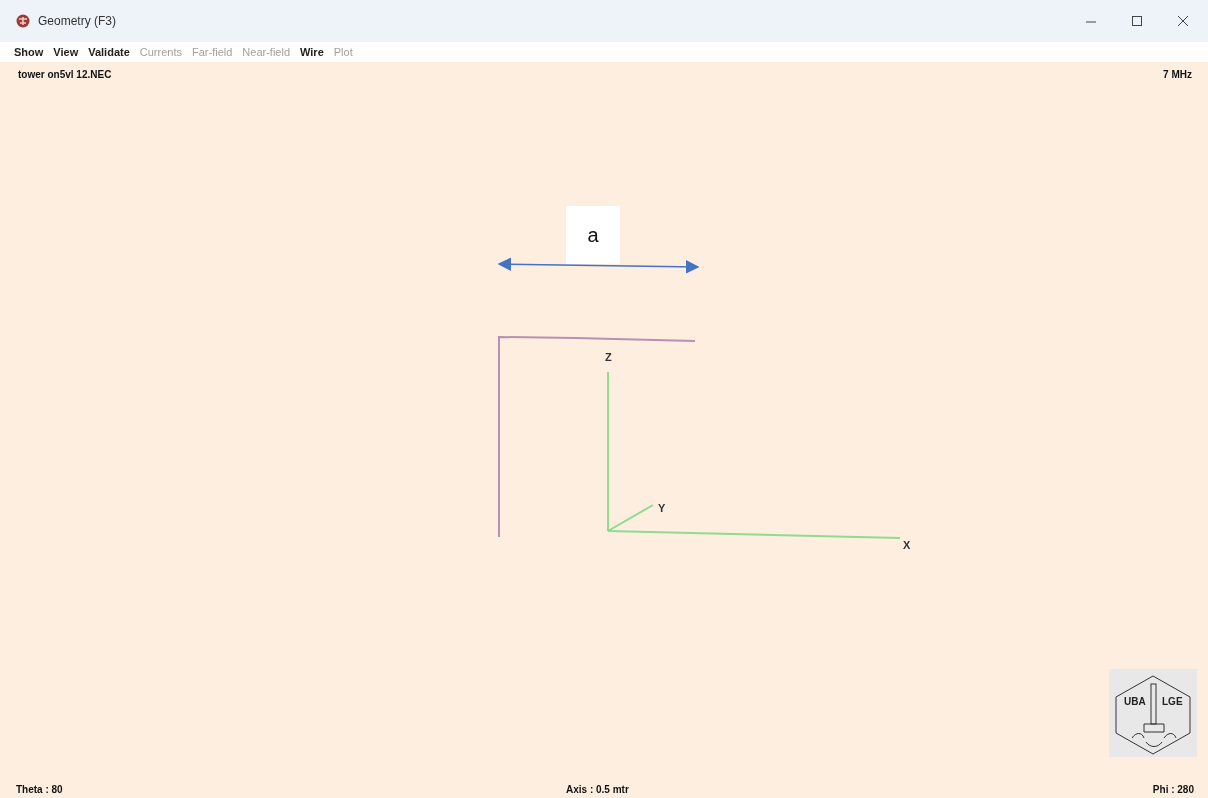 The width and height of the screenshot is (1208, 798). I want to click on logo-text: UBA, so click(1135, 701).